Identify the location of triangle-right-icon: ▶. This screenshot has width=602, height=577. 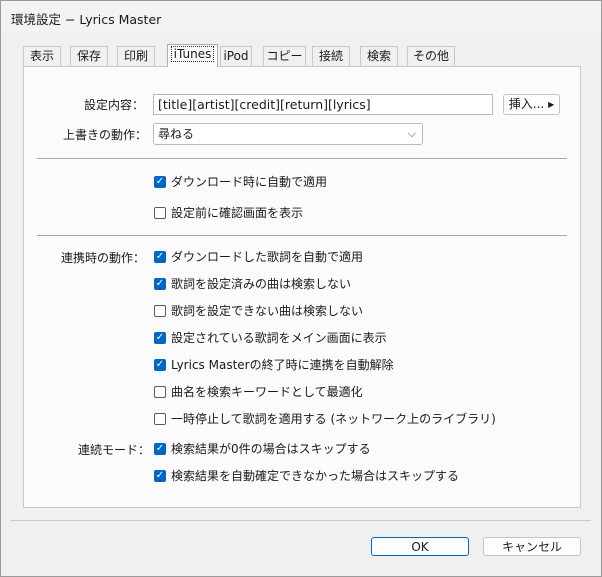
(551, 104).